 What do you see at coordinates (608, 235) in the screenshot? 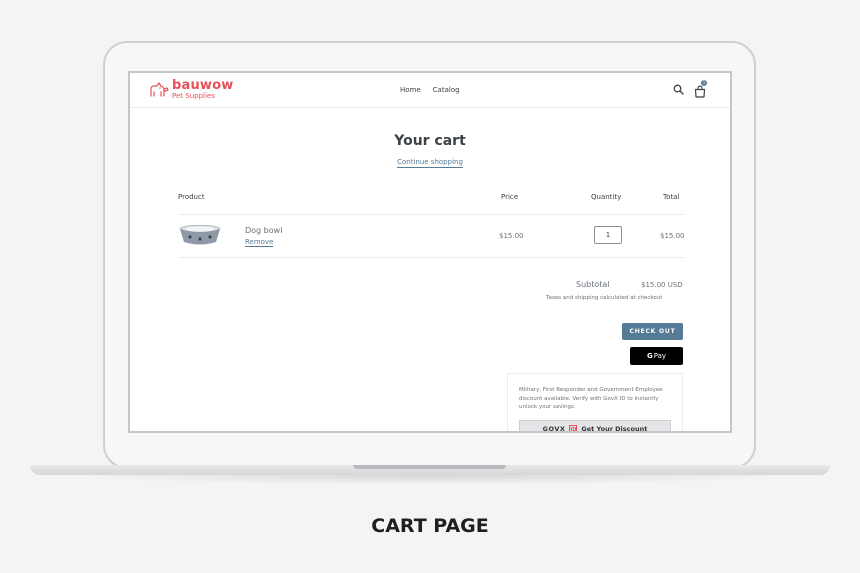
I see `quantity-input` at bounding box center [608, 235].